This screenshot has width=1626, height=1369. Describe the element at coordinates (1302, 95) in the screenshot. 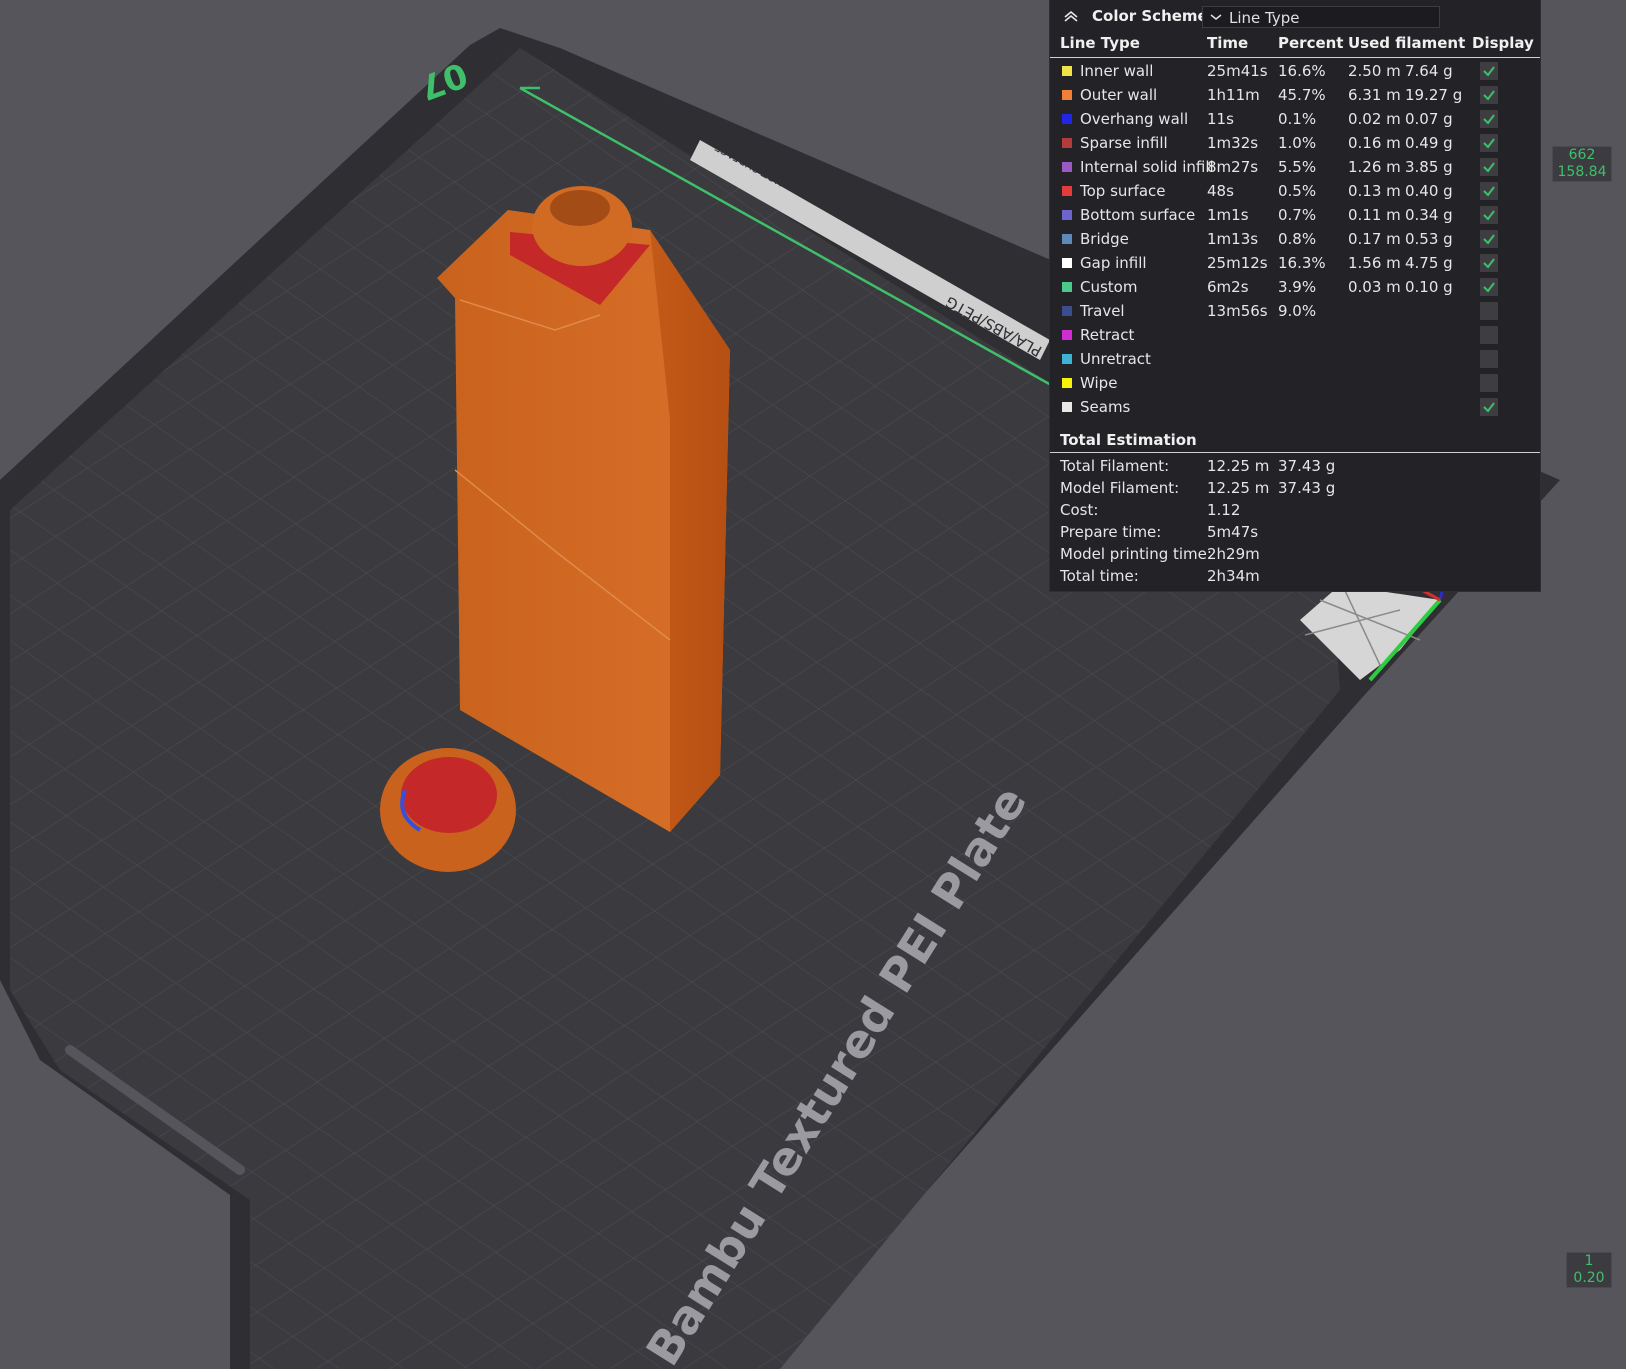

I see `line-percent: 45.7%` at that location.